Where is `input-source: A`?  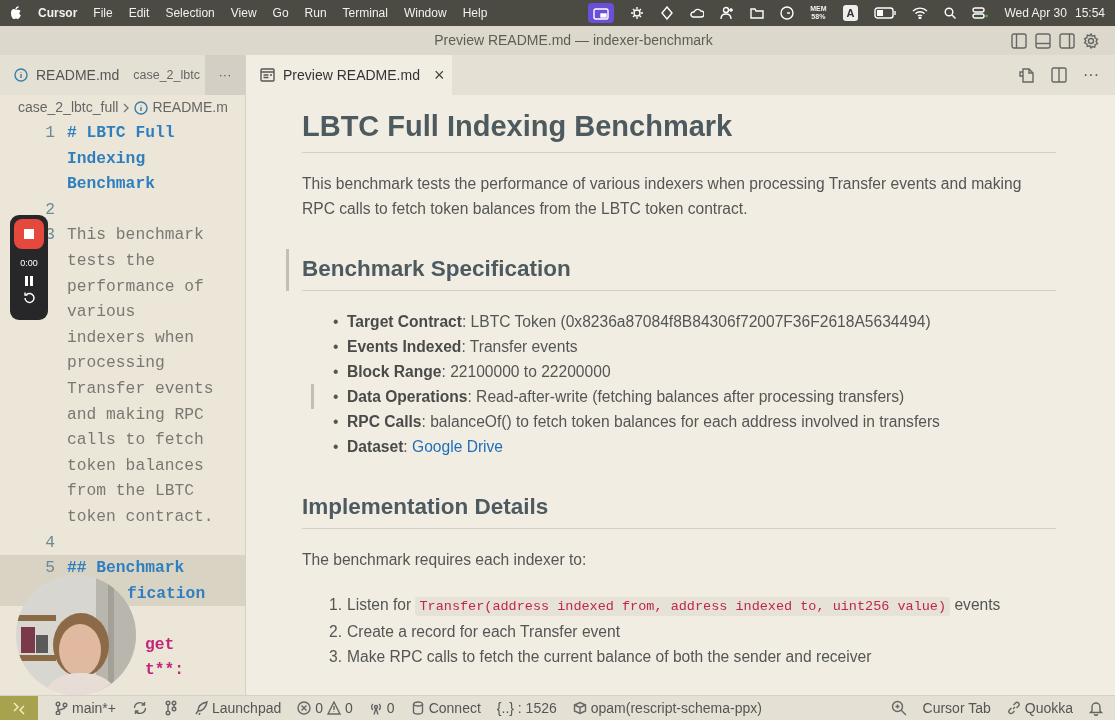 input-source: A is located at coordinates (850, 13).